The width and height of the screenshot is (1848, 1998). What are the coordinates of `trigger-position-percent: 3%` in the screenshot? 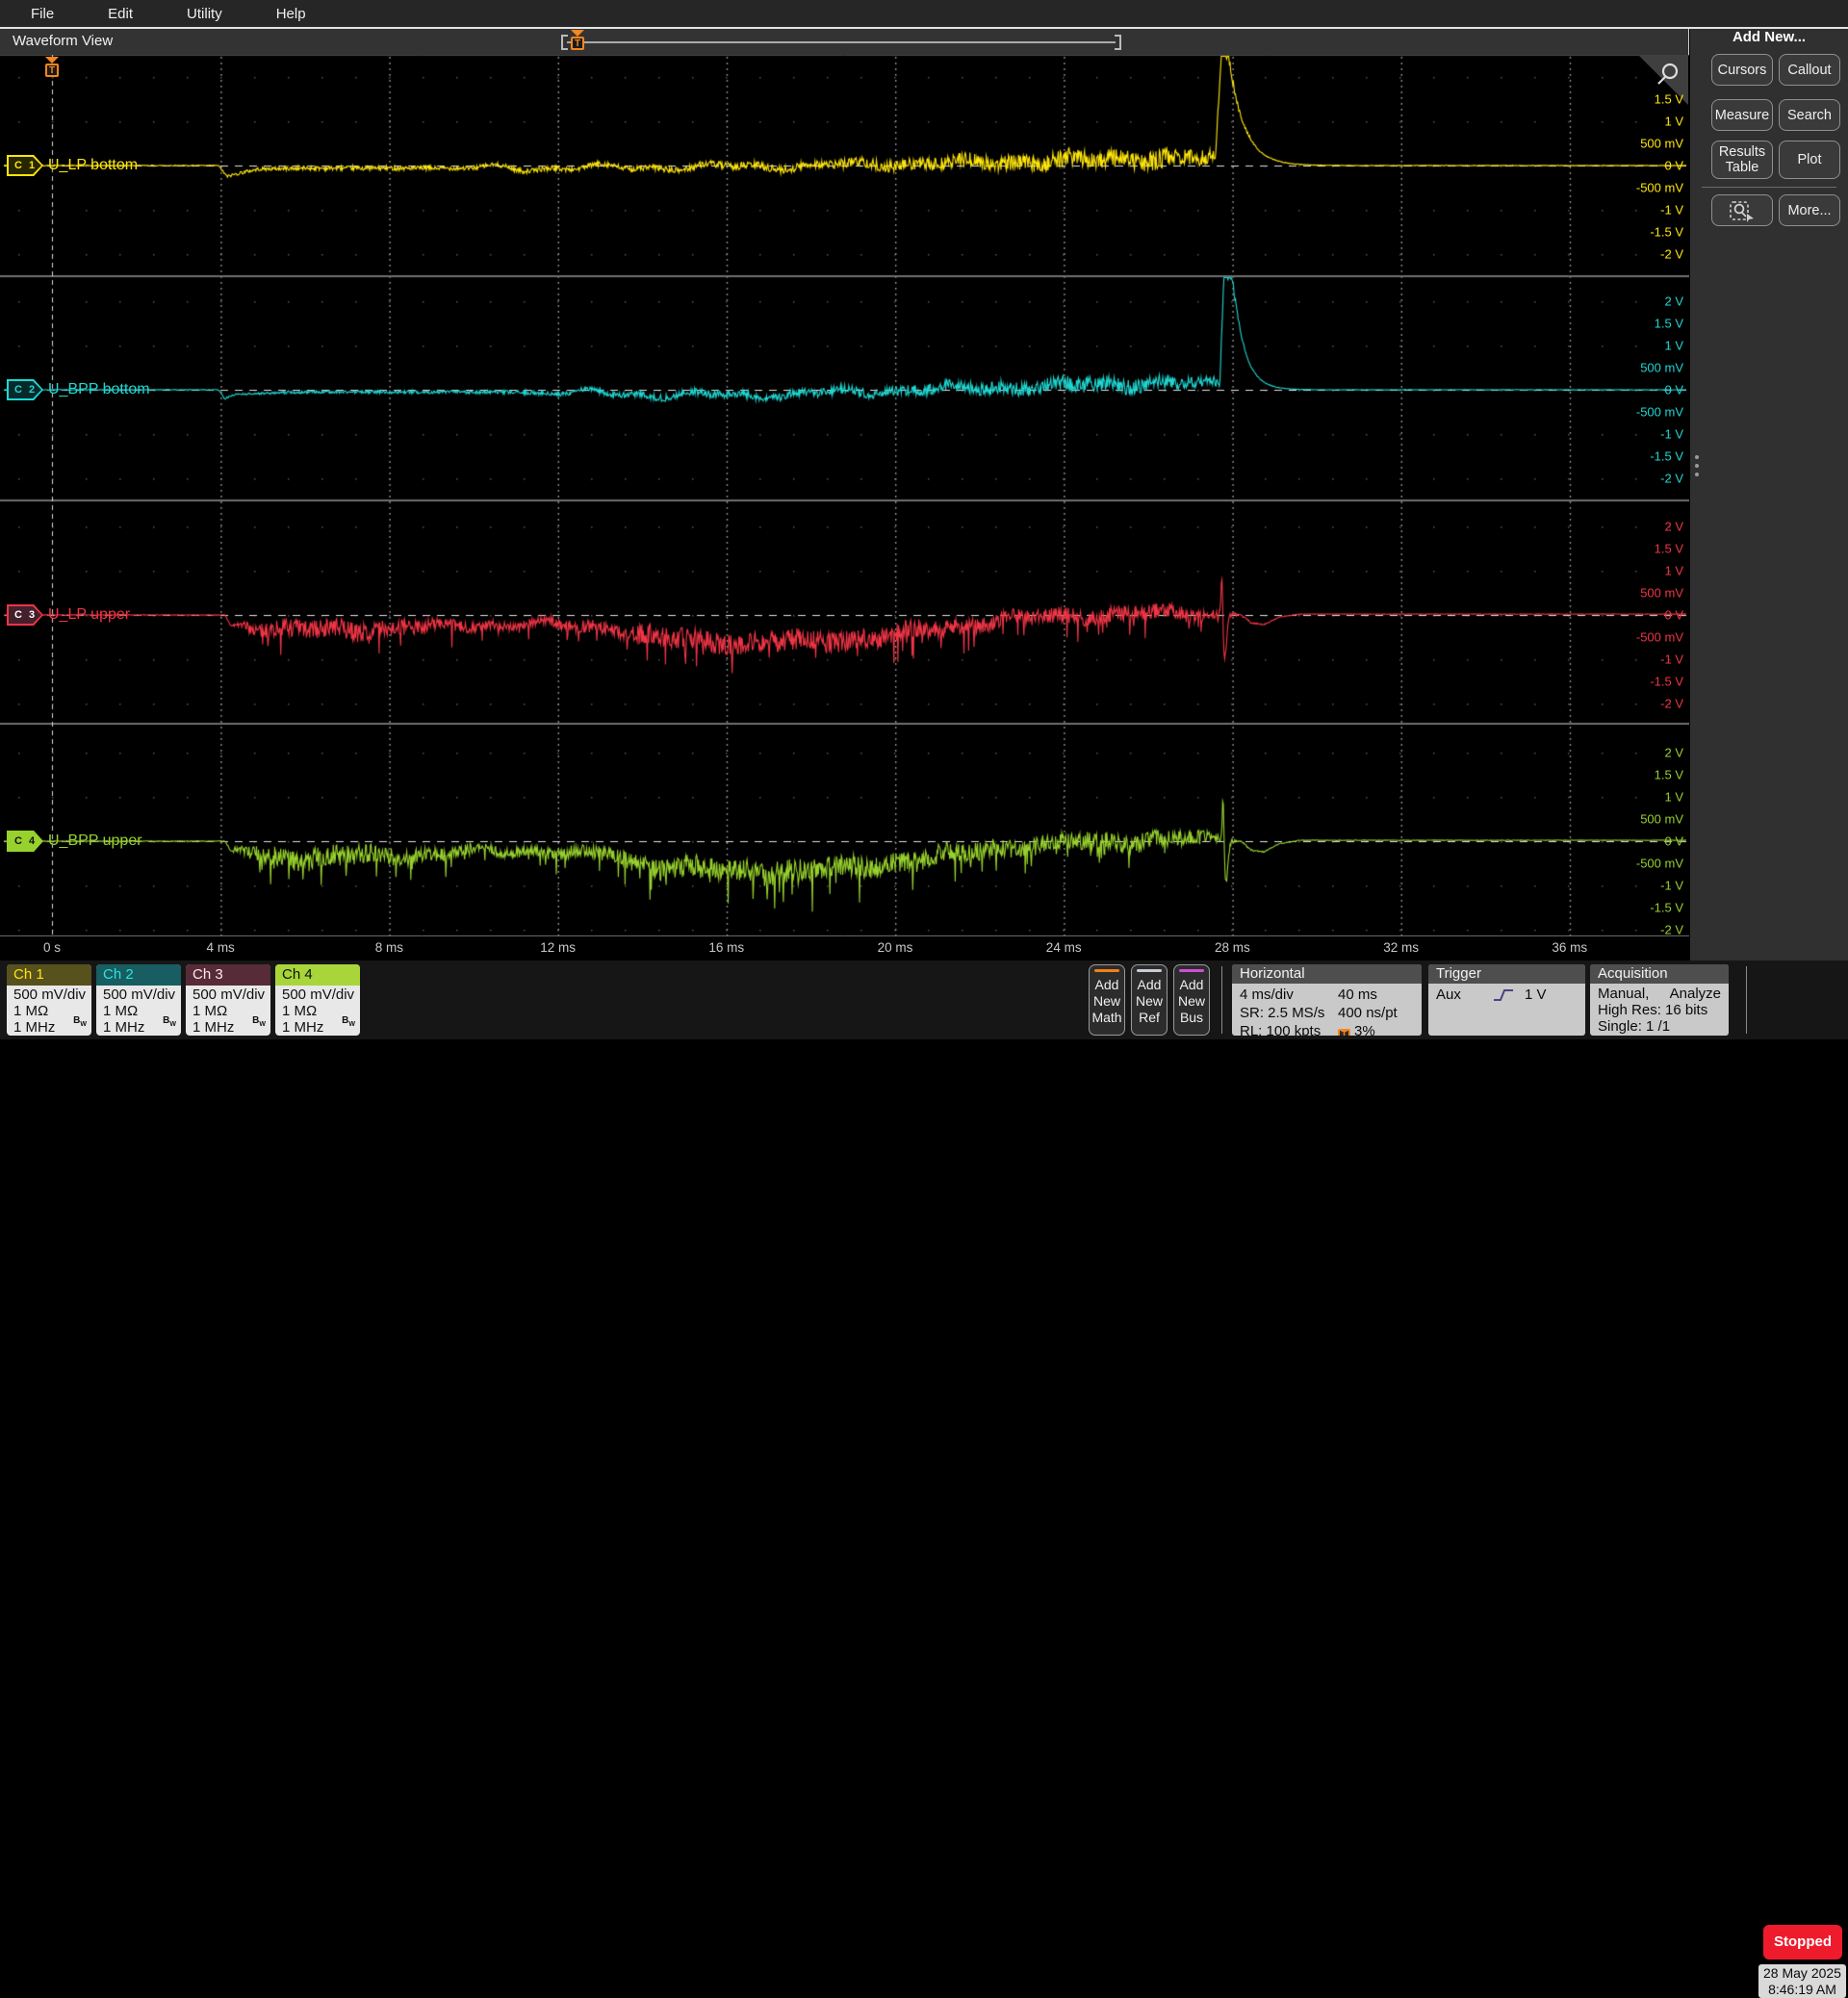 It's located at (1364, 1029).